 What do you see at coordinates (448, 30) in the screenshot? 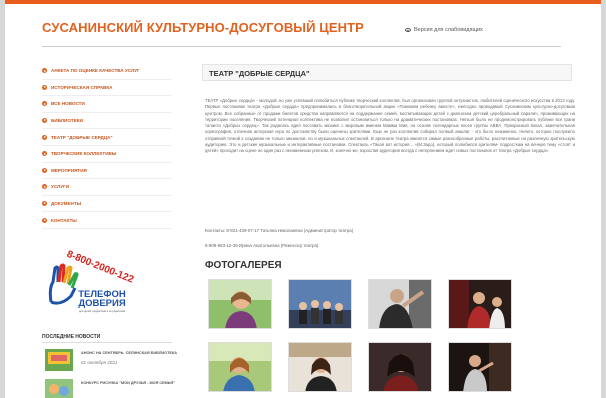
I see `vision-link-label: Версия для слабовидящих` at bounding box center [448, 30].